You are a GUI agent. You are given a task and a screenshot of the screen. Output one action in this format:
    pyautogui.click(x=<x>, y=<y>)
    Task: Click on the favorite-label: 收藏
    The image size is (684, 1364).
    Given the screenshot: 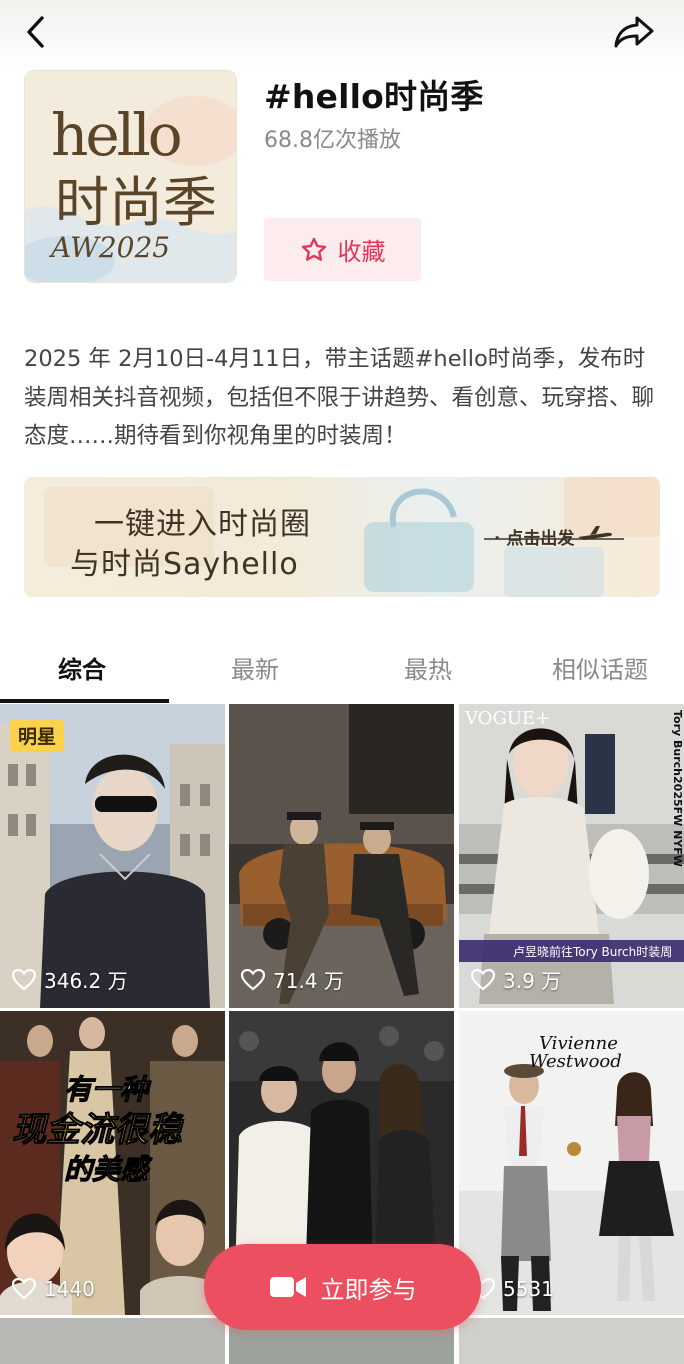 What is the action you would take?
    pyautogui.click(x=361, y=252)
    